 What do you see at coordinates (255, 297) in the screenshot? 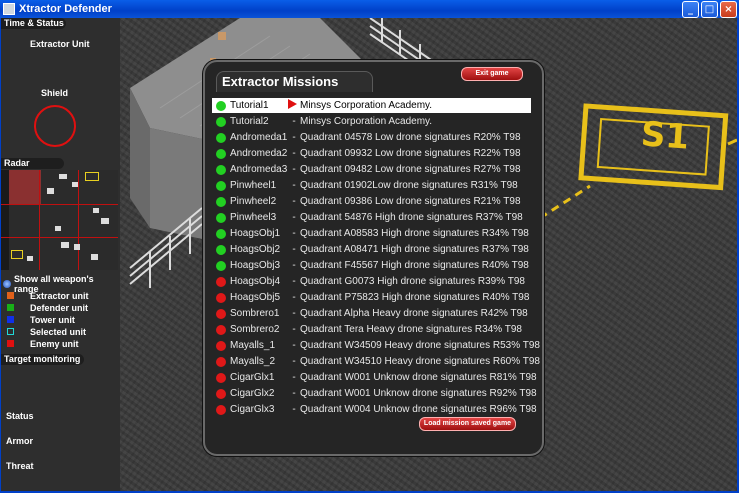
I see `mission-name: HoagsObj5` at bounding box center [255, 297].